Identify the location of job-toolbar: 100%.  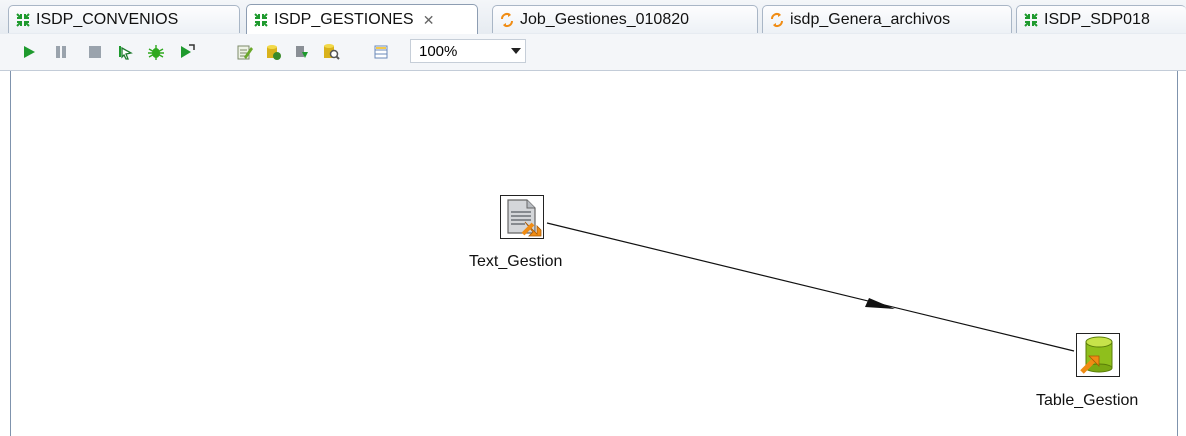
(593, 52).